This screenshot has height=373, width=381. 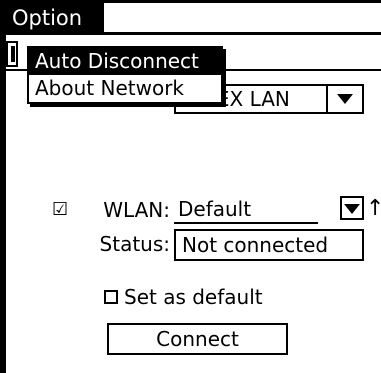 What do you see at coordinates (136, 210) in the screenshot?
I see `wlan-label: WLAN:` at bounding box center [136, 210].